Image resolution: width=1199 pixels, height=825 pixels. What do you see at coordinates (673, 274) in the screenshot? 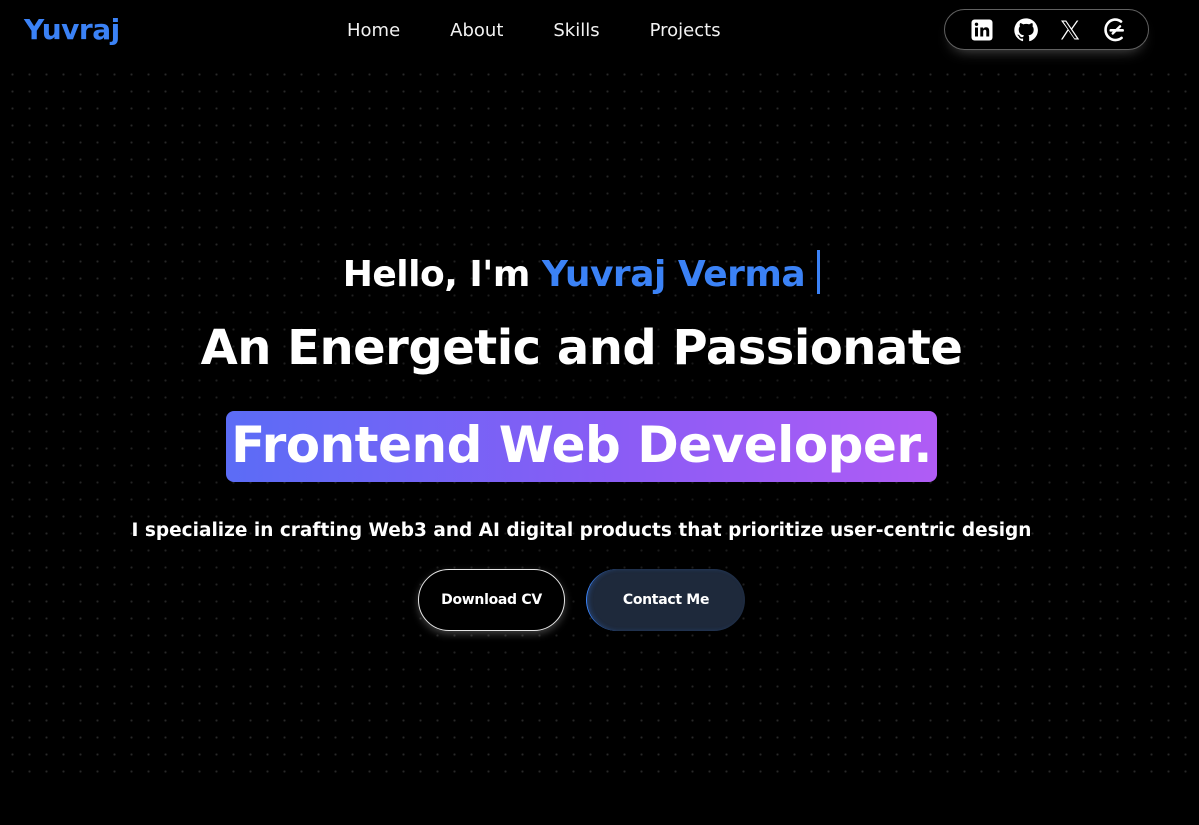
I see `hero-name: Yuvraj Verma` at bounding box center [673, 274].